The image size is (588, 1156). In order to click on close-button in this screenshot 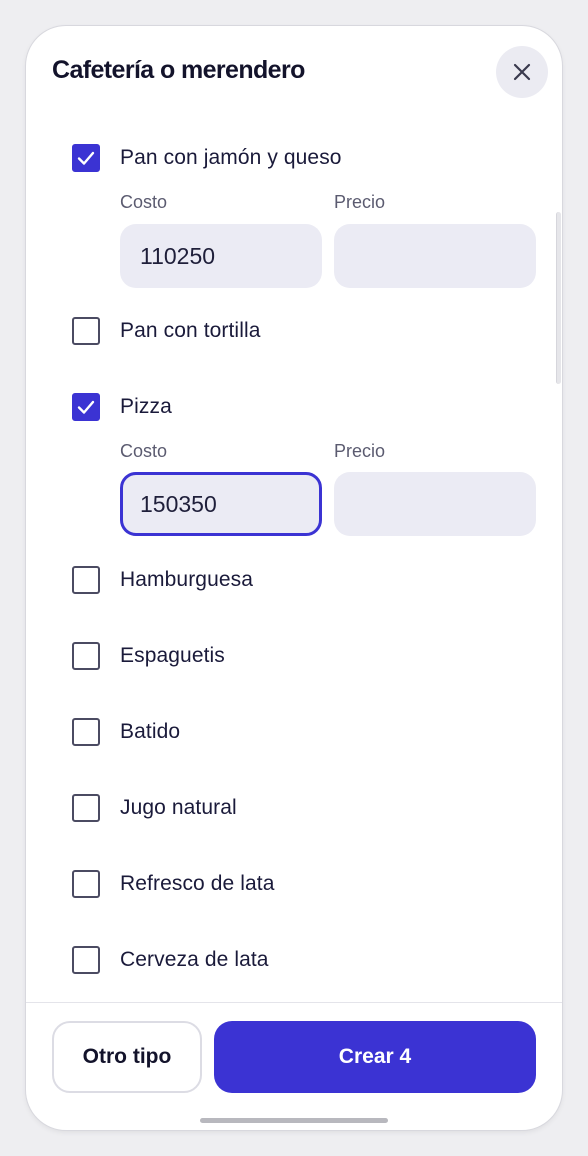, I will do `click(522, 72)`.